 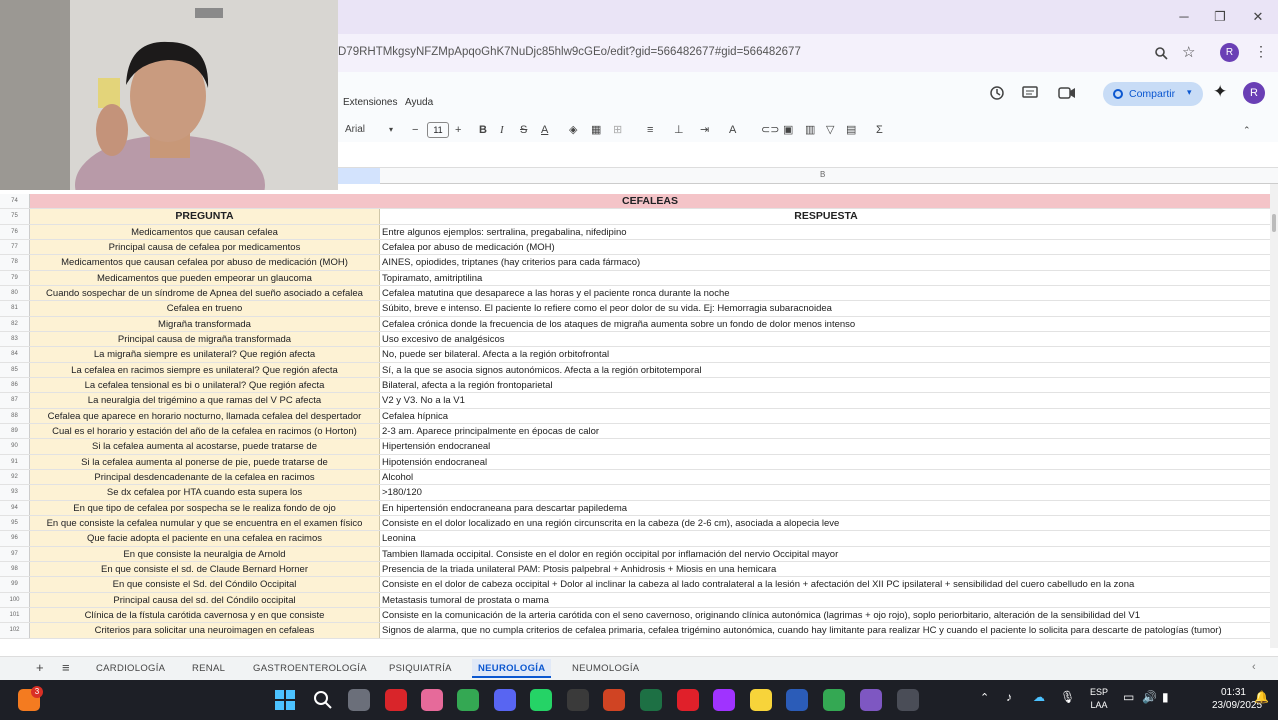 What do you see at coordinates (834, 700) in the screenshot?
I see `chrome-profile-icon` at bounding box center [834, 700].